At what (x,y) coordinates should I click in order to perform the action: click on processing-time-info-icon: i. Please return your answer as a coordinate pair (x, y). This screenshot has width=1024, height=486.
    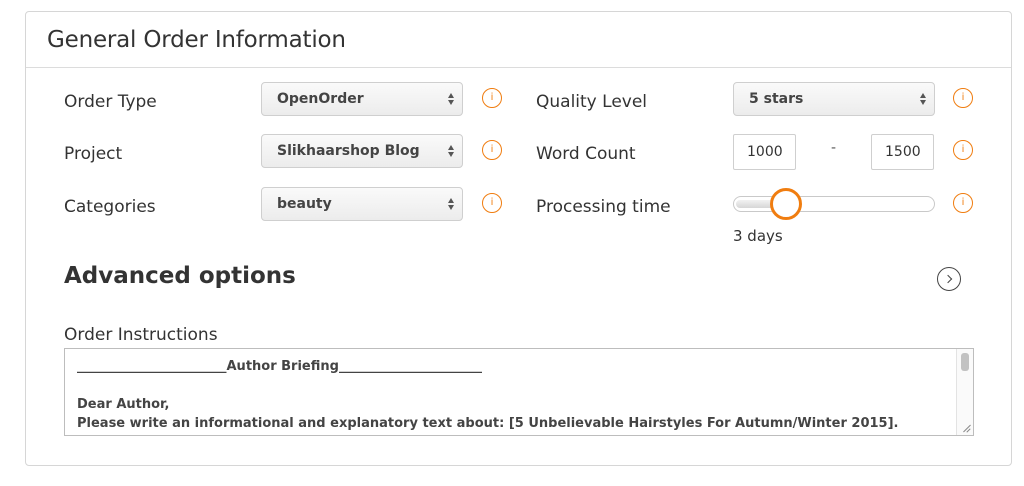
    Looking at the image, I should click on (963, 203).